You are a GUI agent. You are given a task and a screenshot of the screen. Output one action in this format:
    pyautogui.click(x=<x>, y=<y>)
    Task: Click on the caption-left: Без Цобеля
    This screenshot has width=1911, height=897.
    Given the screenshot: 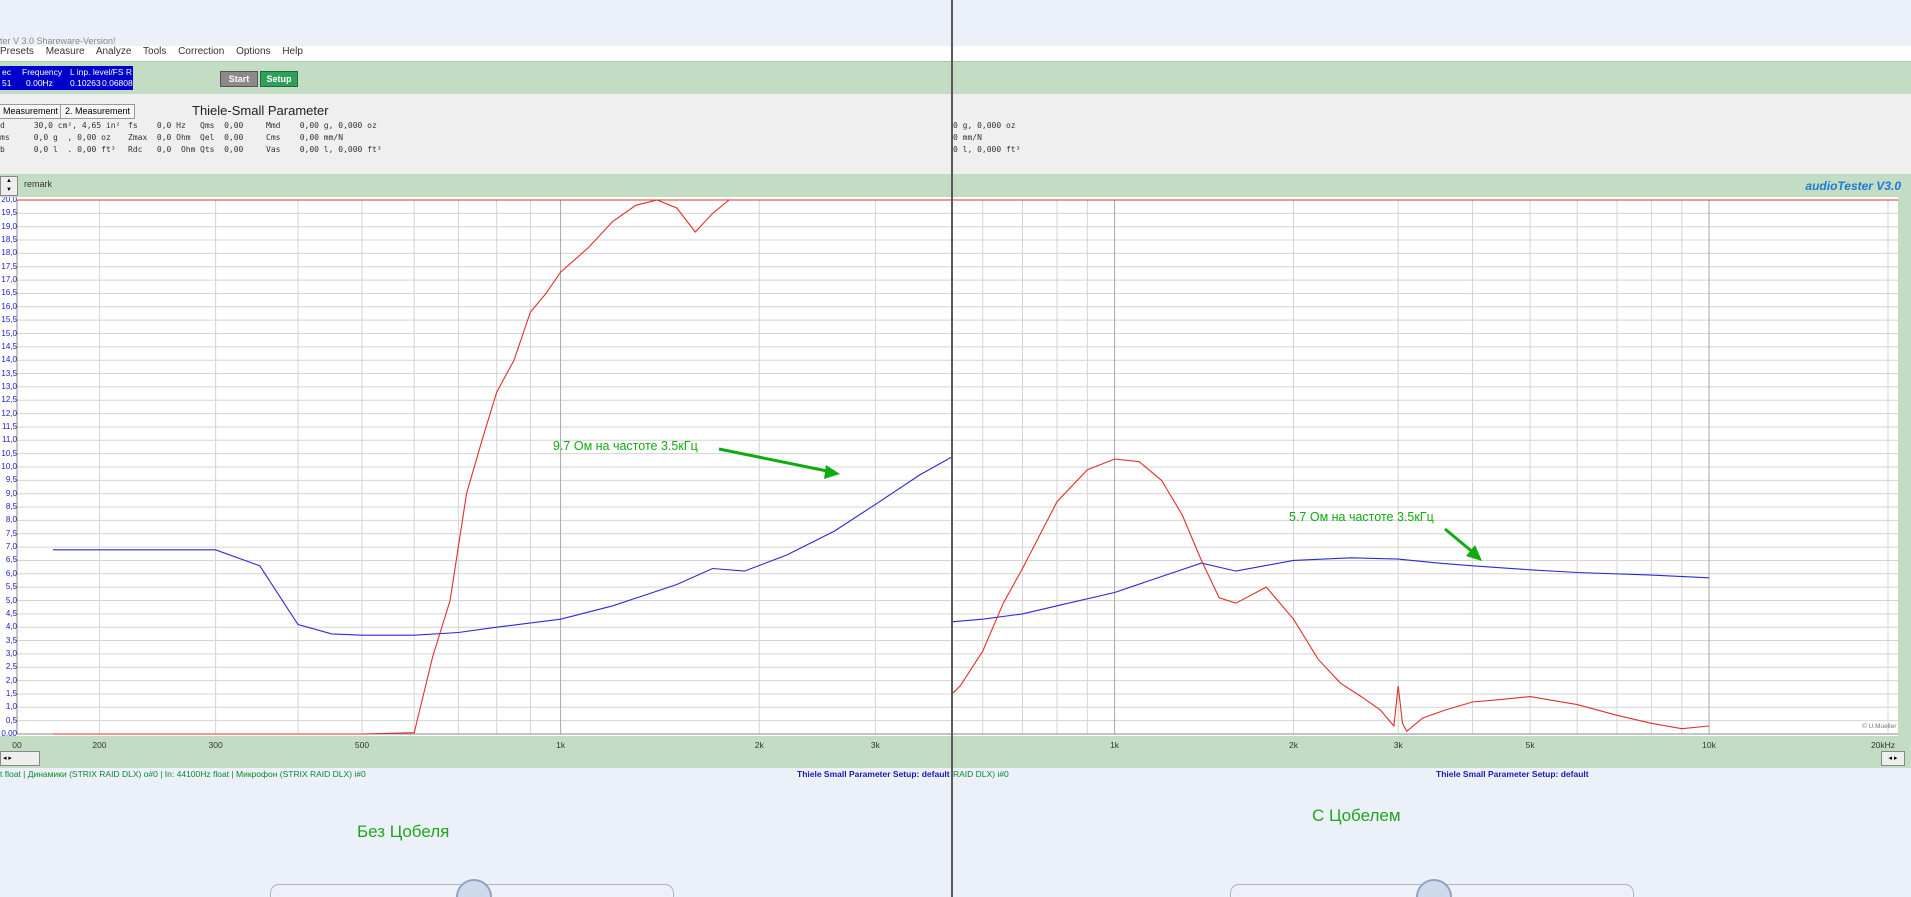 What is the action you would take?
    pyautogui.click(x=403, y=831)
    